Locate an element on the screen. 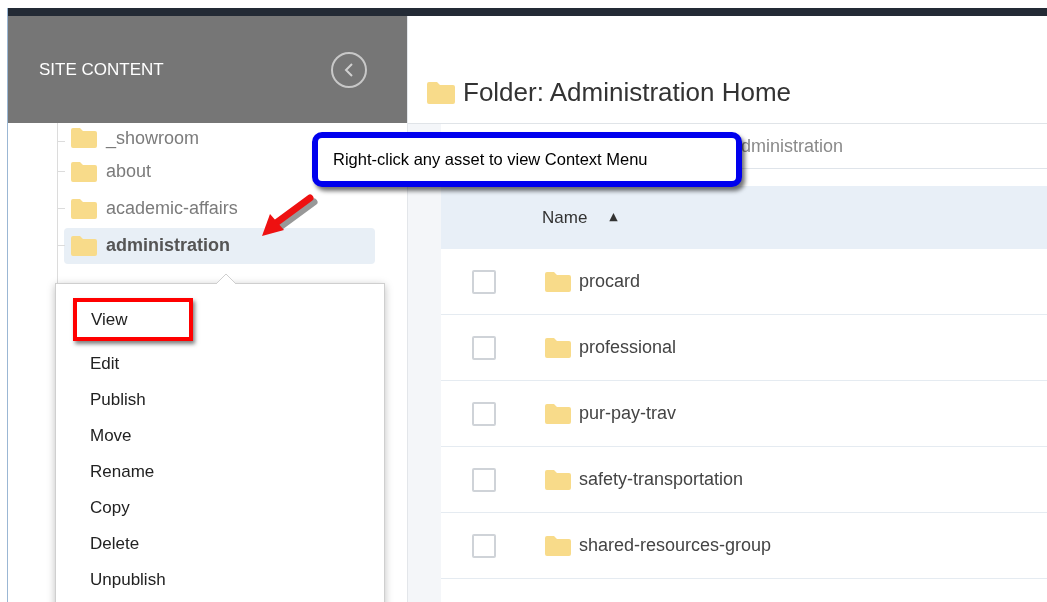 This screenshot has height=602, width=1047. sidebar-title: SITE CONTENT is located at coordinates (101, 69).